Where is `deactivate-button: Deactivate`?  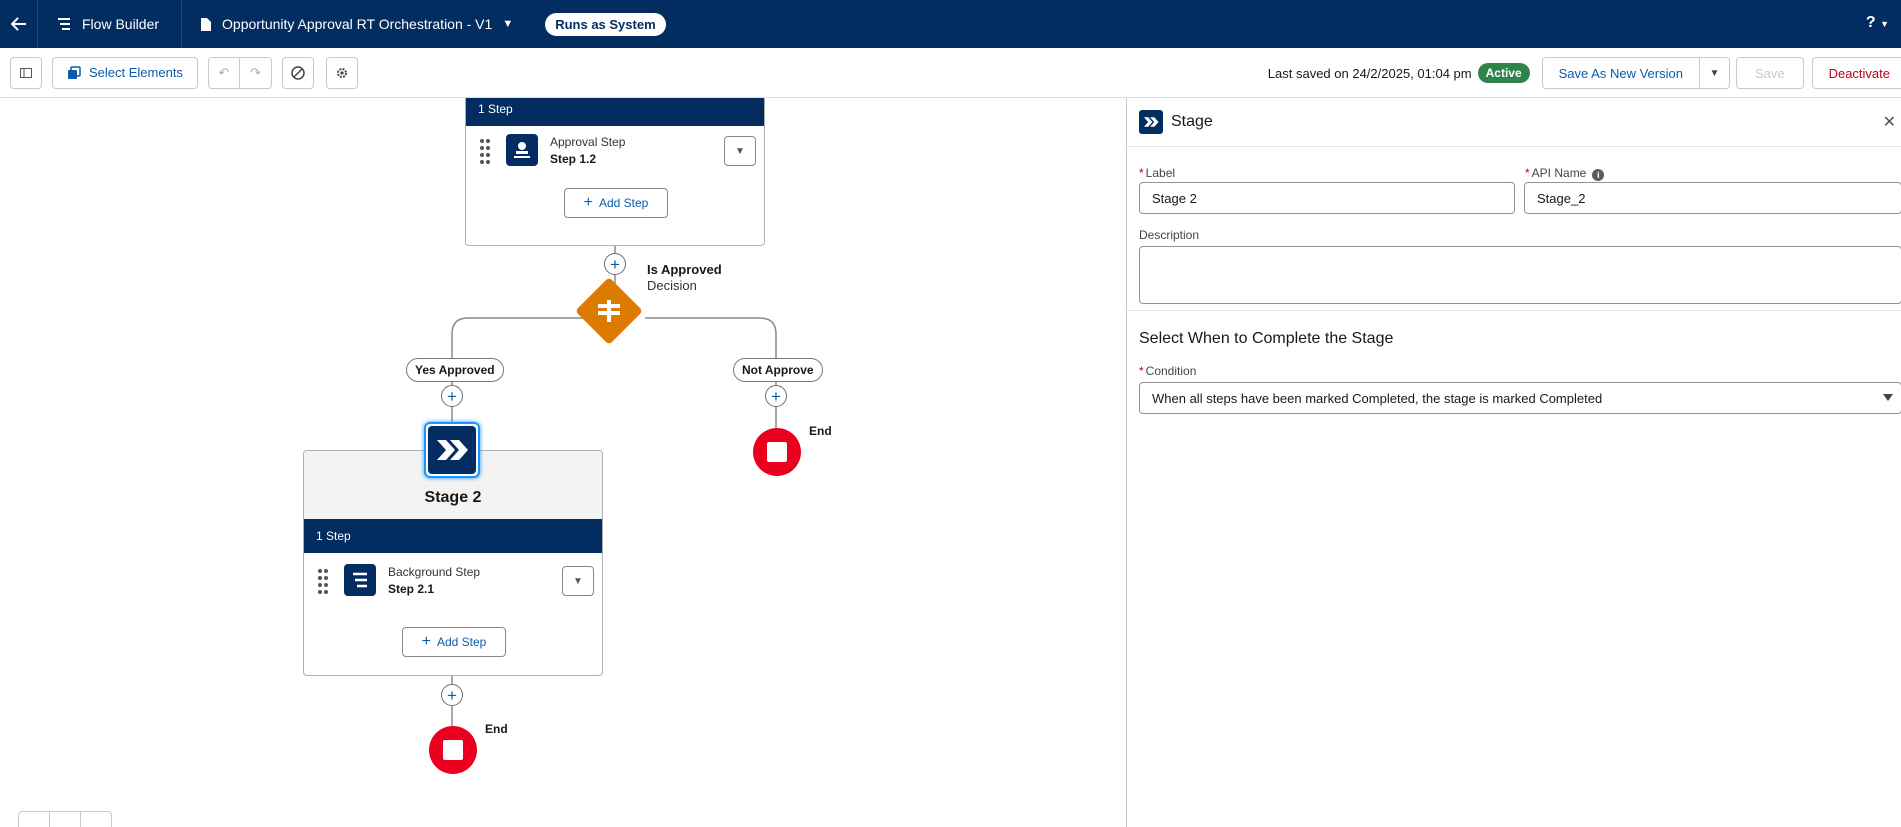
deactivate-button: Deactivate is located at coordinates (1856, 73).